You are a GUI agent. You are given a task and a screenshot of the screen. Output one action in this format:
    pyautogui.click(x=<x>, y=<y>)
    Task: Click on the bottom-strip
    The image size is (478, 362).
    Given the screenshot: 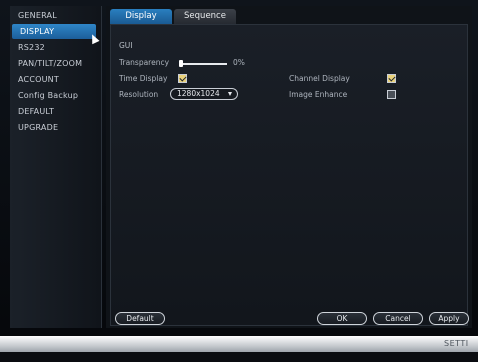 What is the action you would take?
    pyautogui.click(x=239, y=357)
    